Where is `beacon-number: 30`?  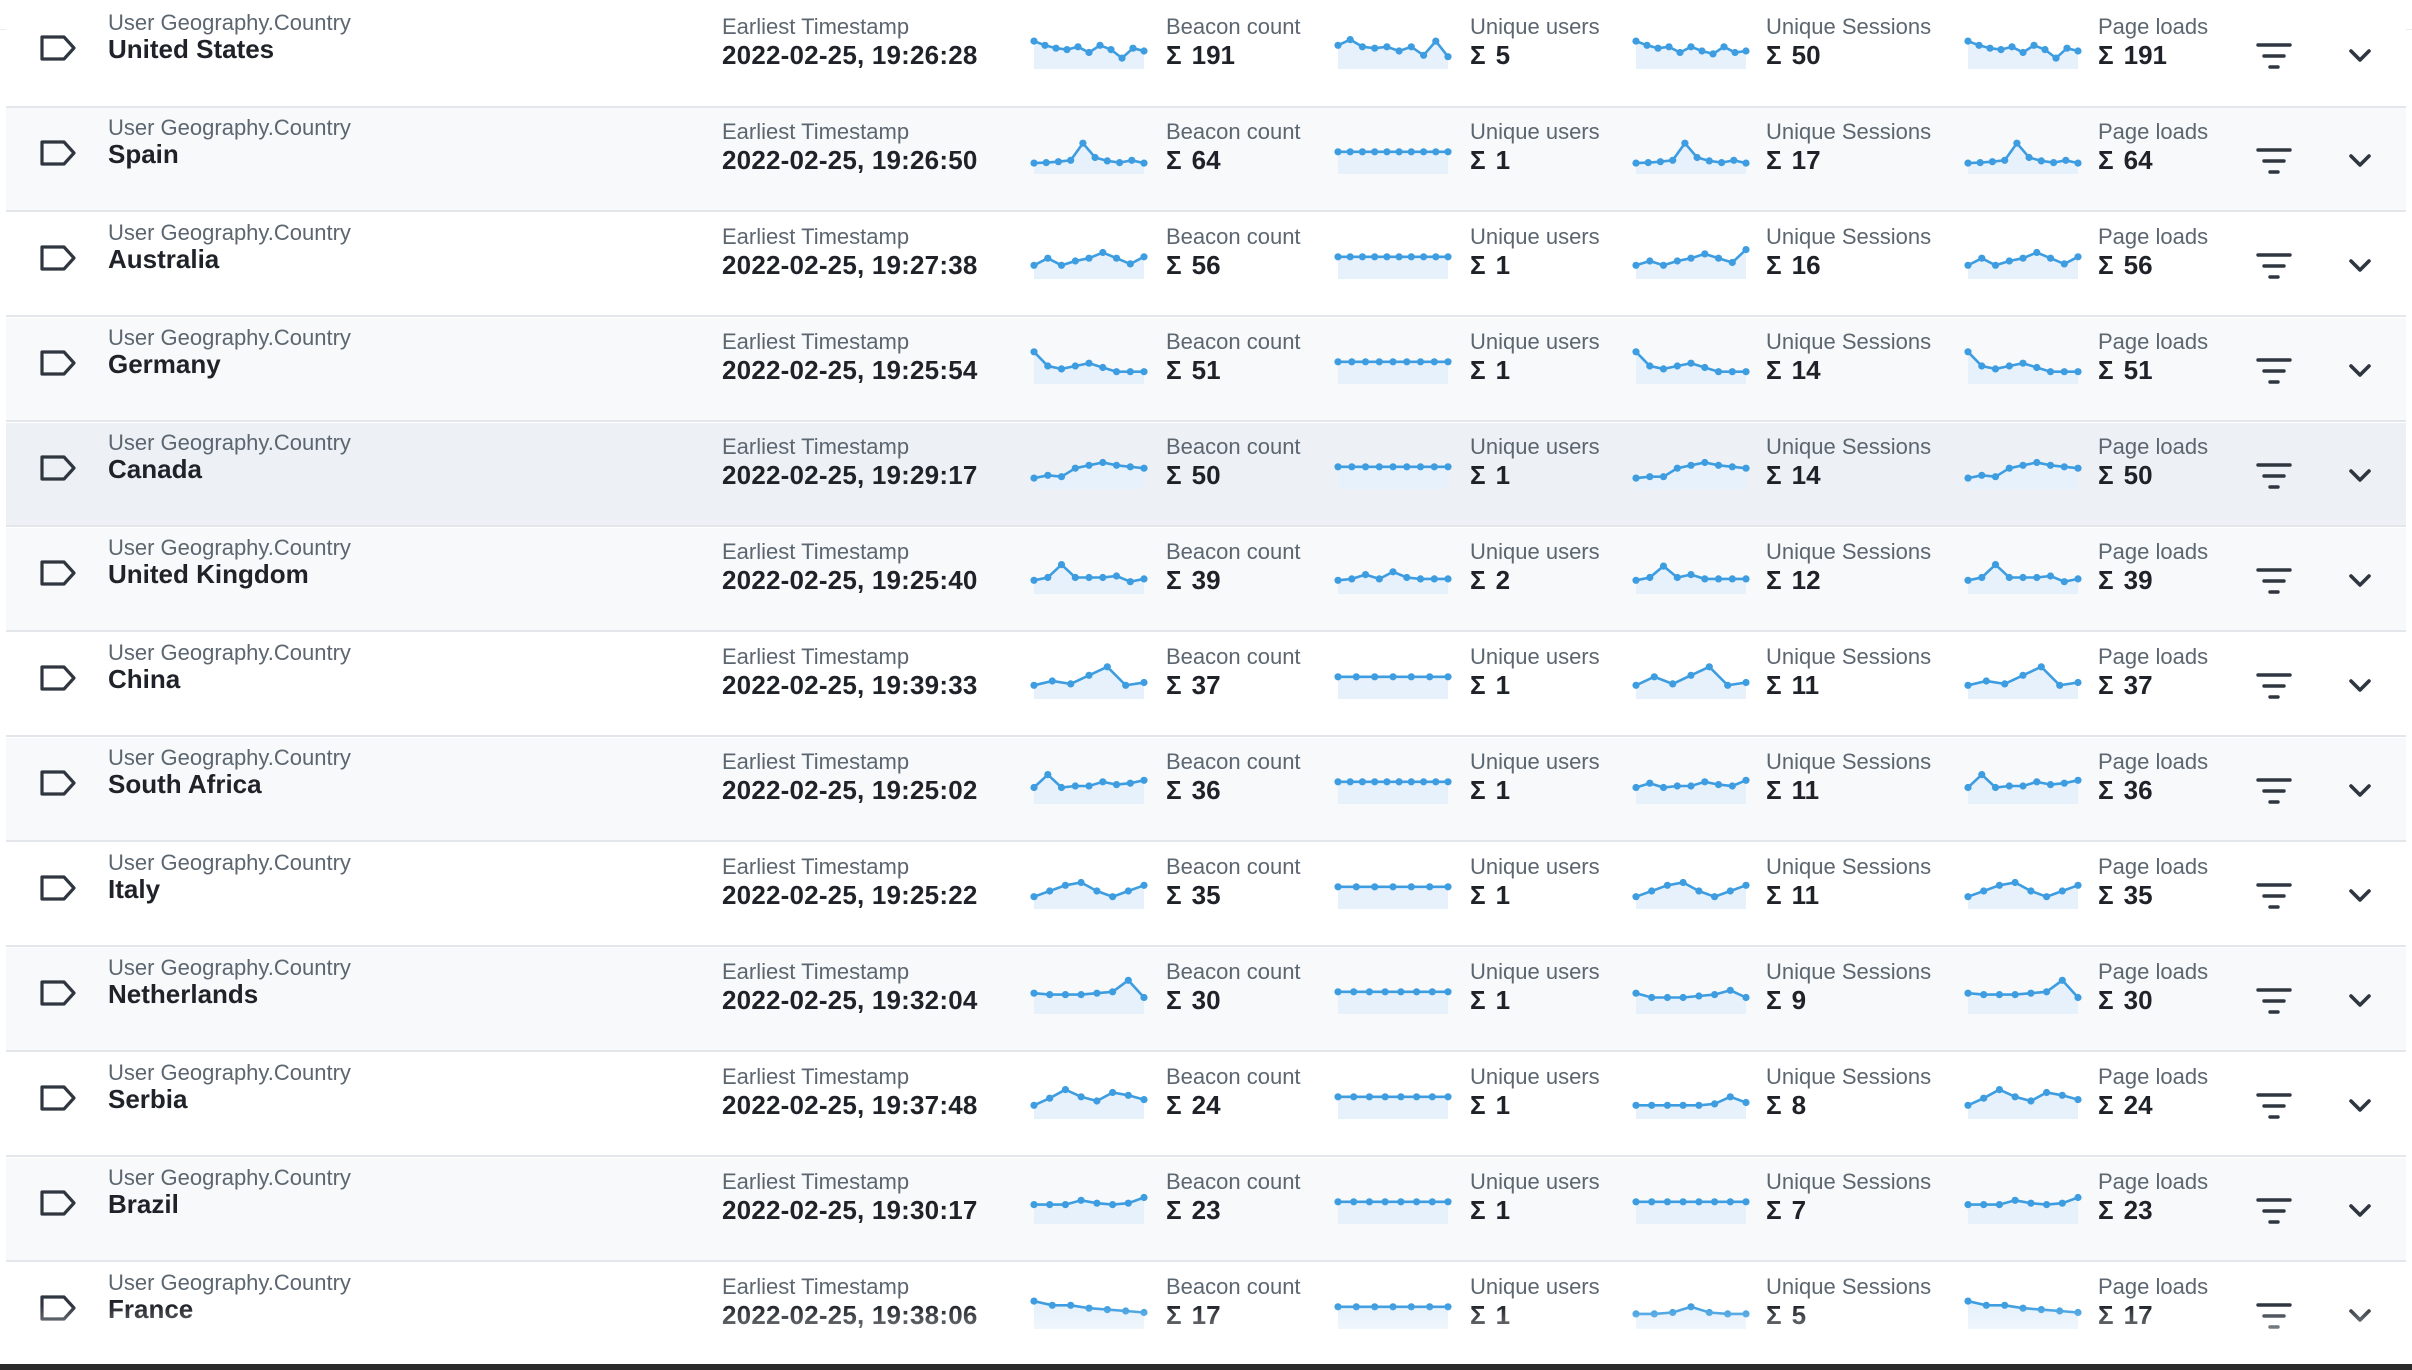
beacon-number: 30 is located at coordinates (1206, 1000).